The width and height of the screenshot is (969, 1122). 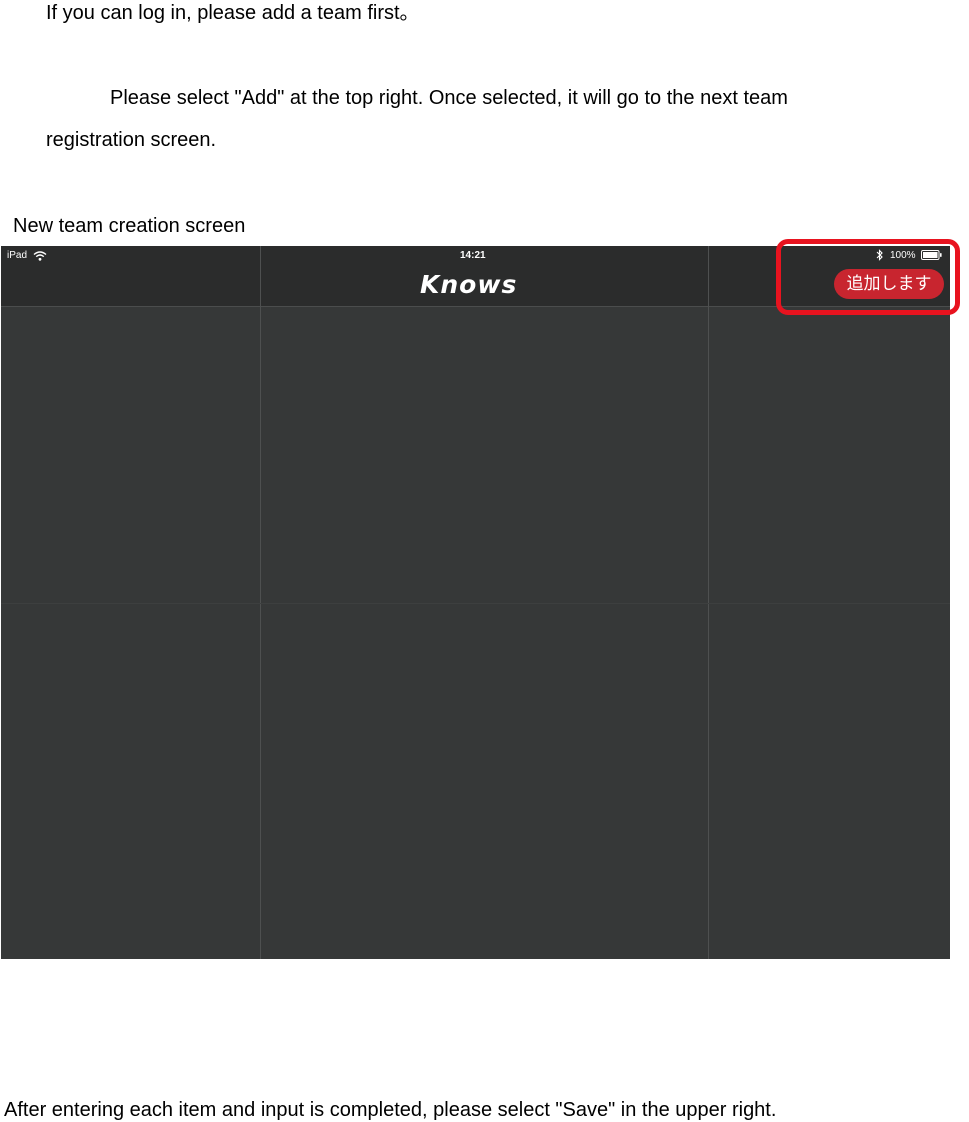 What do you see at coordinates (469, 284) in the screenshot?
I see `app-logo: Knows` at bounding box center [469, 284].